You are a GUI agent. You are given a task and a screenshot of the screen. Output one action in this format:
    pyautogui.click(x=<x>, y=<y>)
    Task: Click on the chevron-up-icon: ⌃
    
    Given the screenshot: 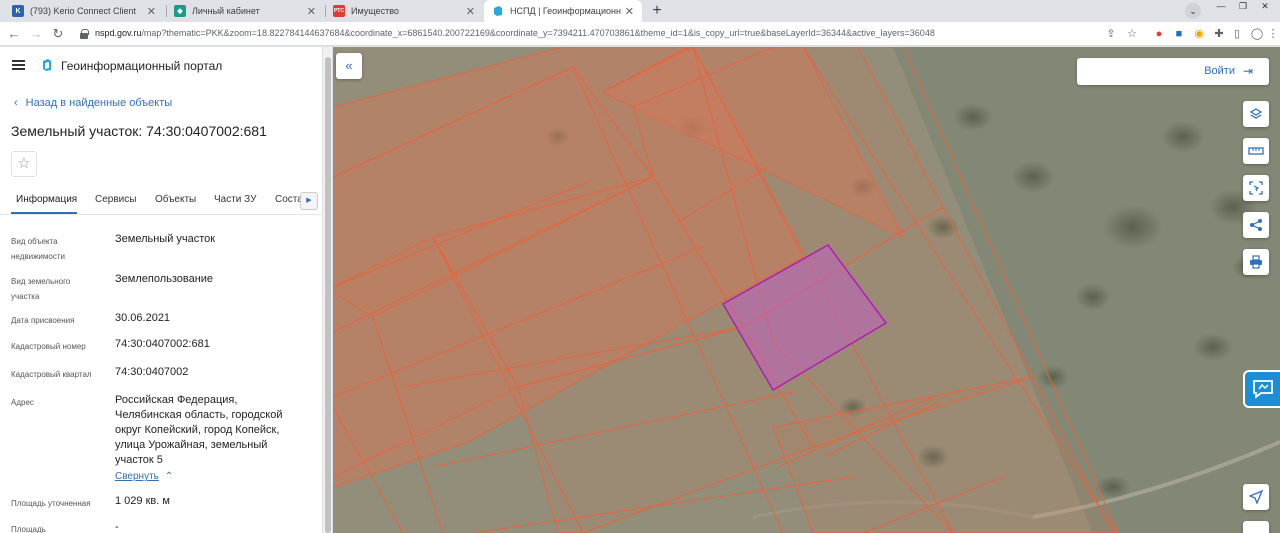 What is the action you would take?
    pyautogui.click(x=169, y=476)
    